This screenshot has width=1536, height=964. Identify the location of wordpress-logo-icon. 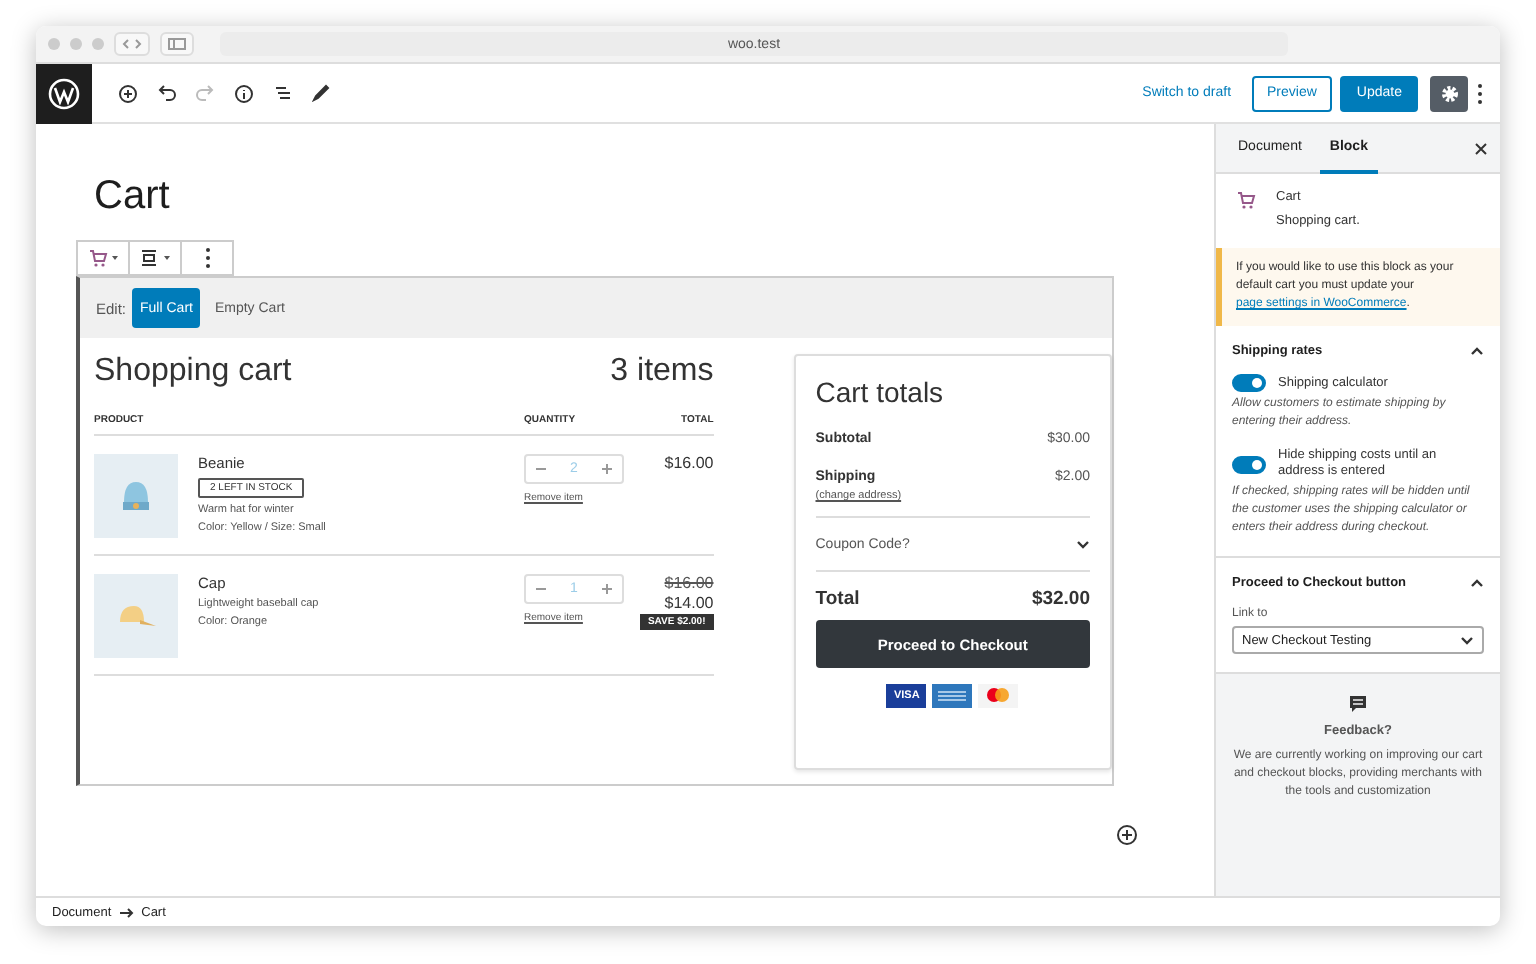
(64, 93).